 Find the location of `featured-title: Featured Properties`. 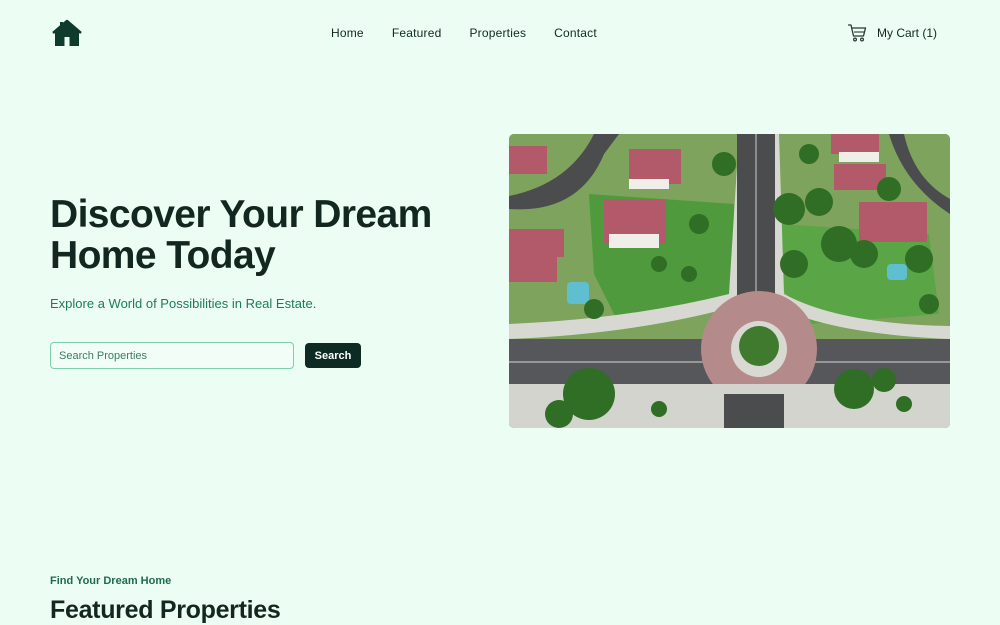

featured-title: Featured Properties is located at coordinates (165, 610).